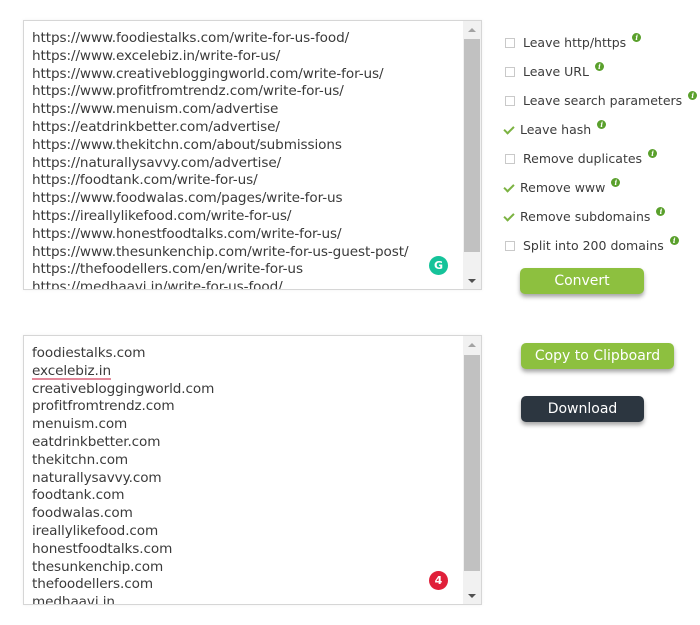 The image size is (700, 625). I want to click on output-scrollbar, so click(472, 470).